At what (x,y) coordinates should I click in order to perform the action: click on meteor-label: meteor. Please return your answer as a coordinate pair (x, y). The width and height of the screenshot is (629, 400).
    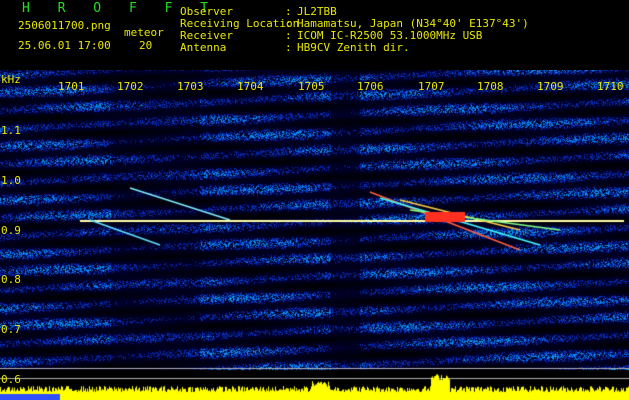
    Looking at the image, I should click on (144, 32).